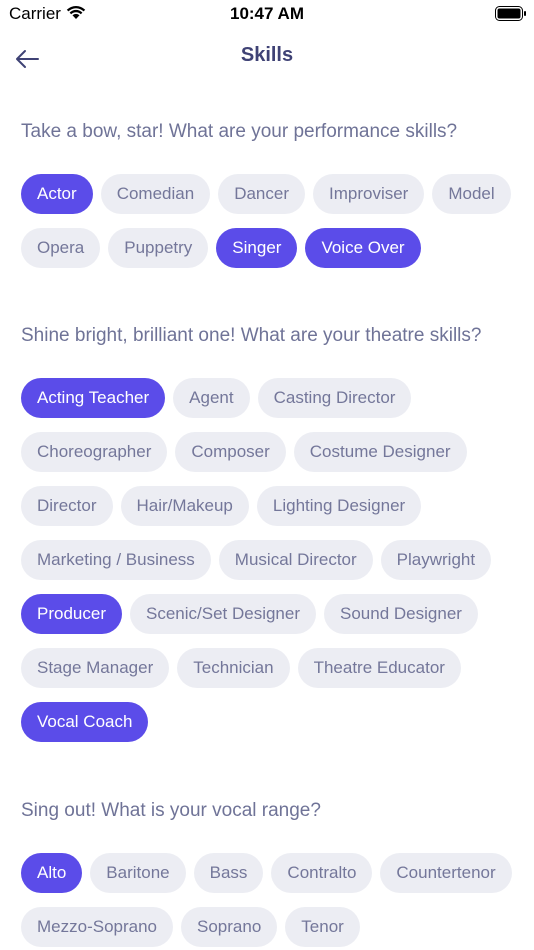  Describe the element at coordinates (229, 927) in the screenshot. I see `skill-chip-soprano: Soprano` at that location.